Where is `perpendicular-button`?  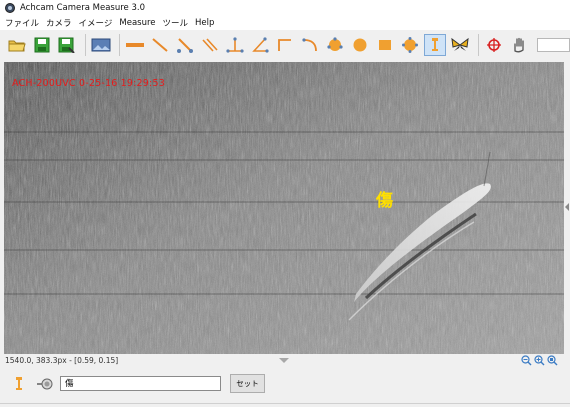
perpendicular-button is located at coordinates (235, 45).